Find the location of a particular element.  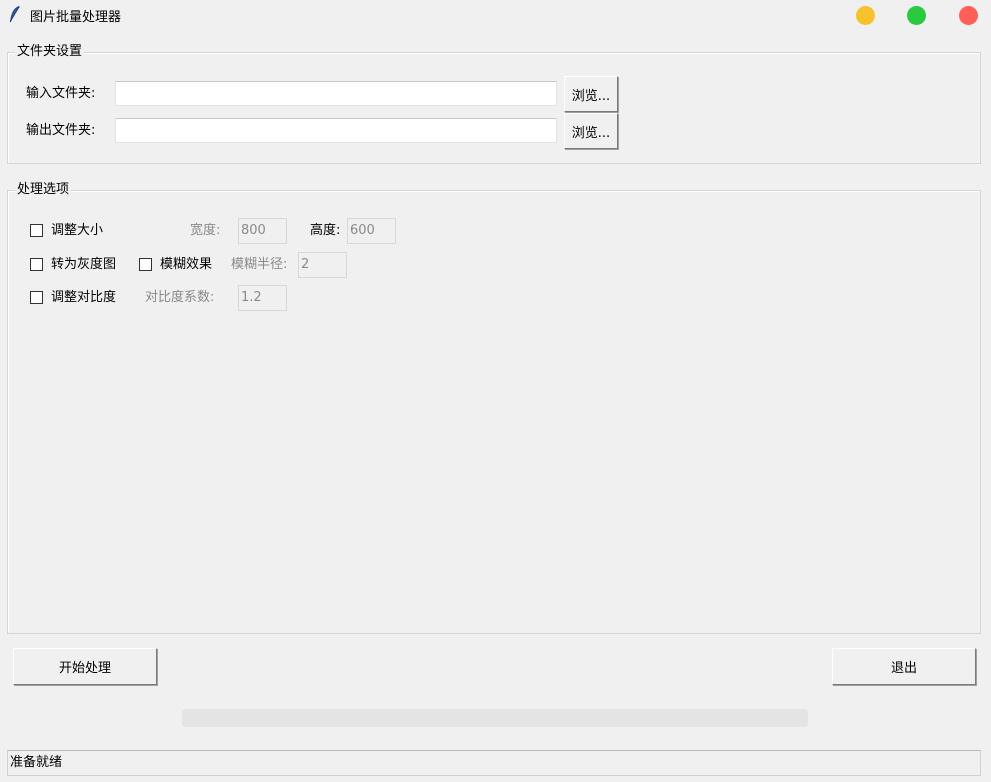

grayscale-checkbox is located at coordinates (36, 264).